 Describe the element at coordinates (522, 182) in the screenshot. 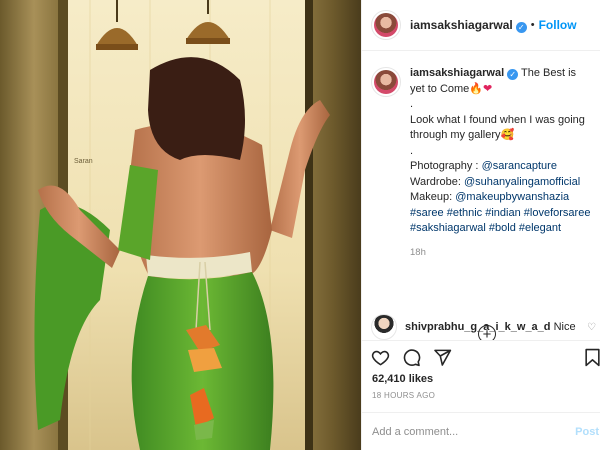

I see `wardrobe-mention: @suhanyalingamofficial` at that location.